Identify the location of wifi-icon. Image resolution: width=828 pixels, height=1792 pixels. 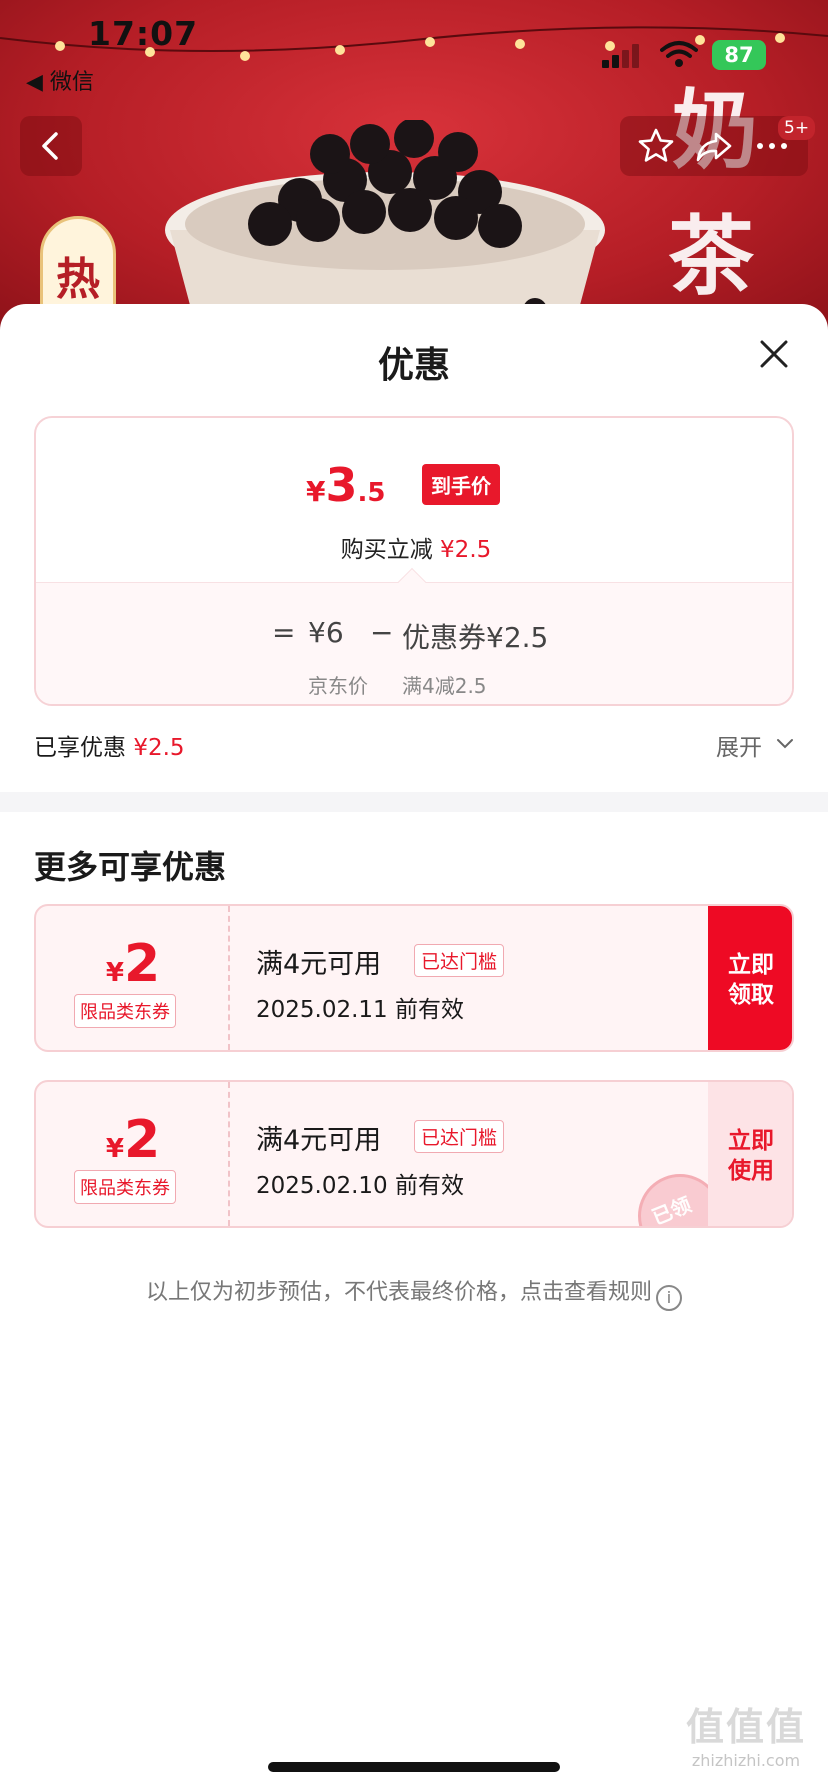
(679, 54).